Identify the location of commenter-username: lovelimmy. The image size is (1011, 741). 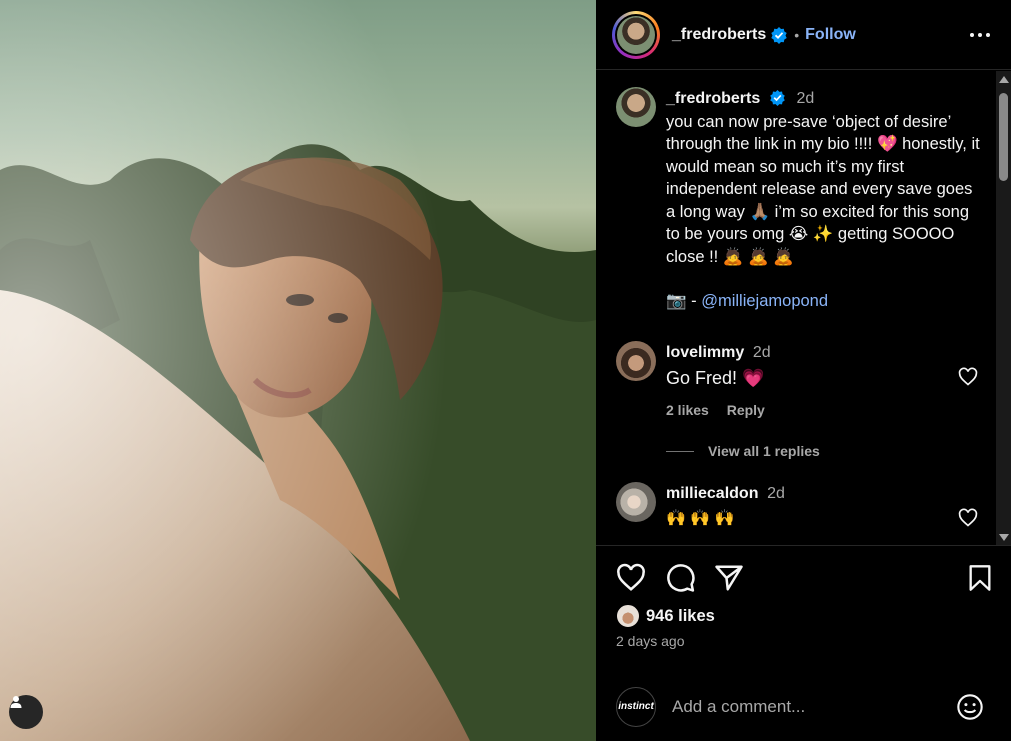
(705, 352).